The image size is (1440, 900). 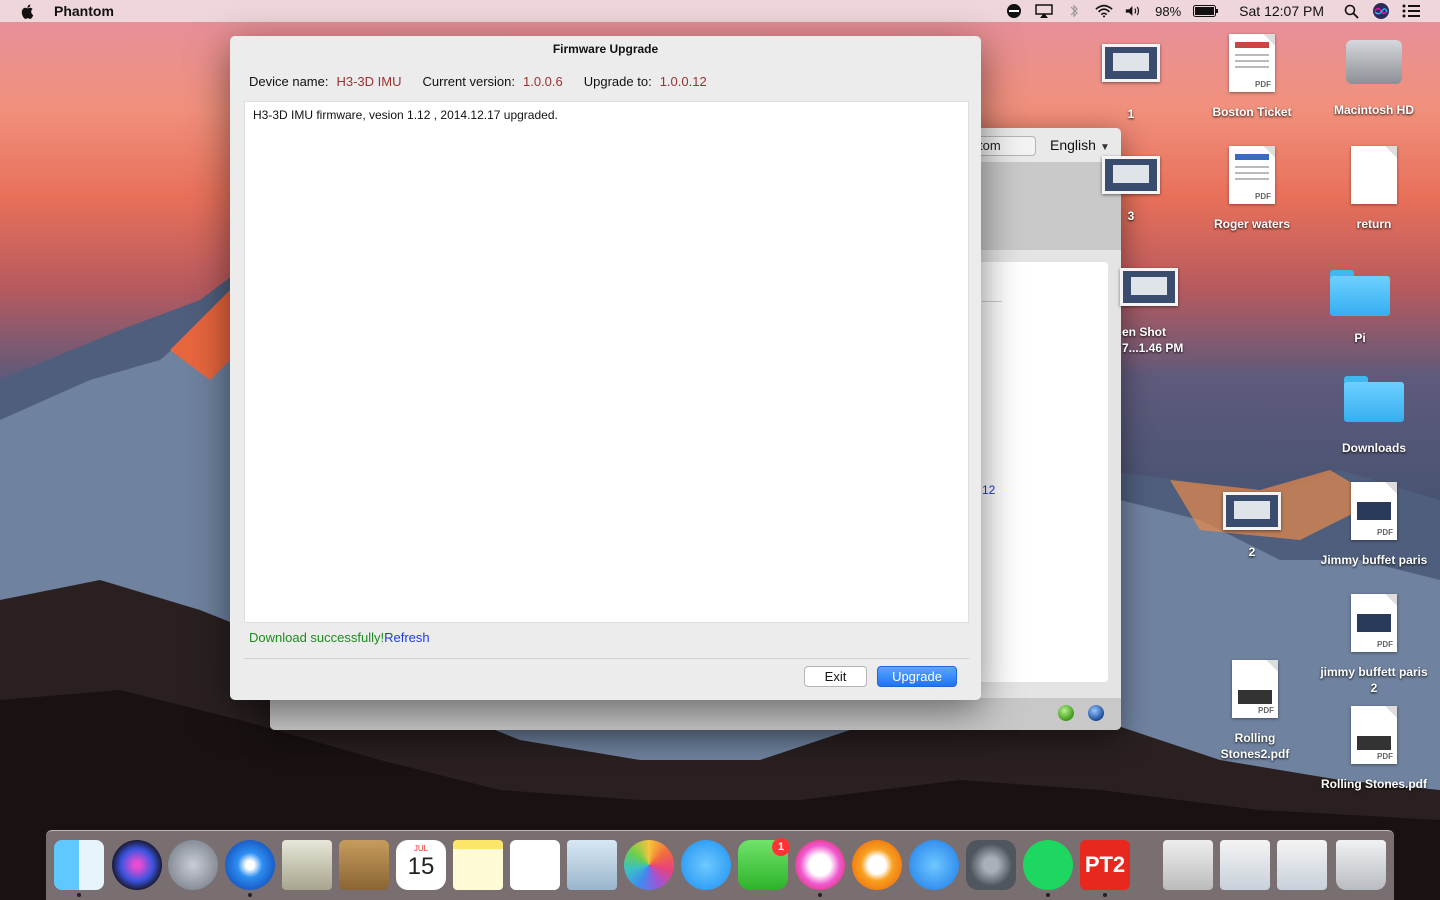 I want to click on upgrade-button: Upgrade, so click(x=917, y=676).